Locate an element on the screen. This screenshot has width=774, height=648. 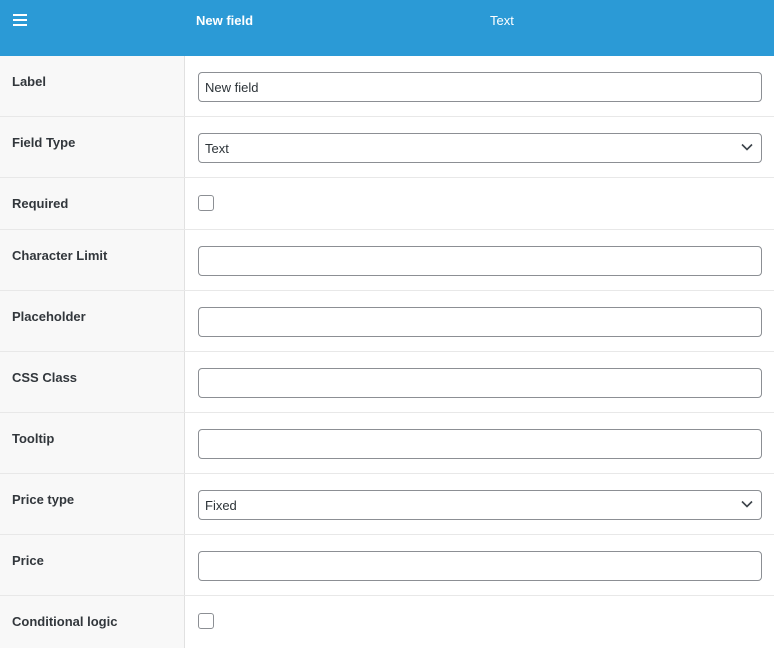
row-field-type: Field Type Text is located at coordinates (387, 147).